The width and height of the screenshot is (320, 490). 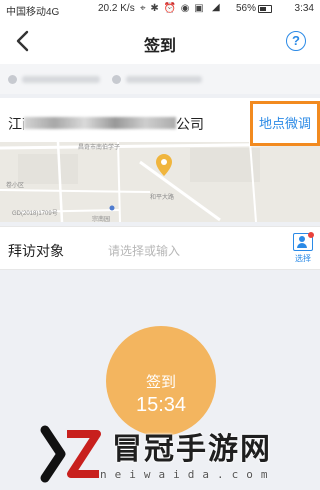 What do you see at coordinates (116, 8) in the screenshot?
I see `network-speed: 20.2 K/s` at bounding box center [116, 8].